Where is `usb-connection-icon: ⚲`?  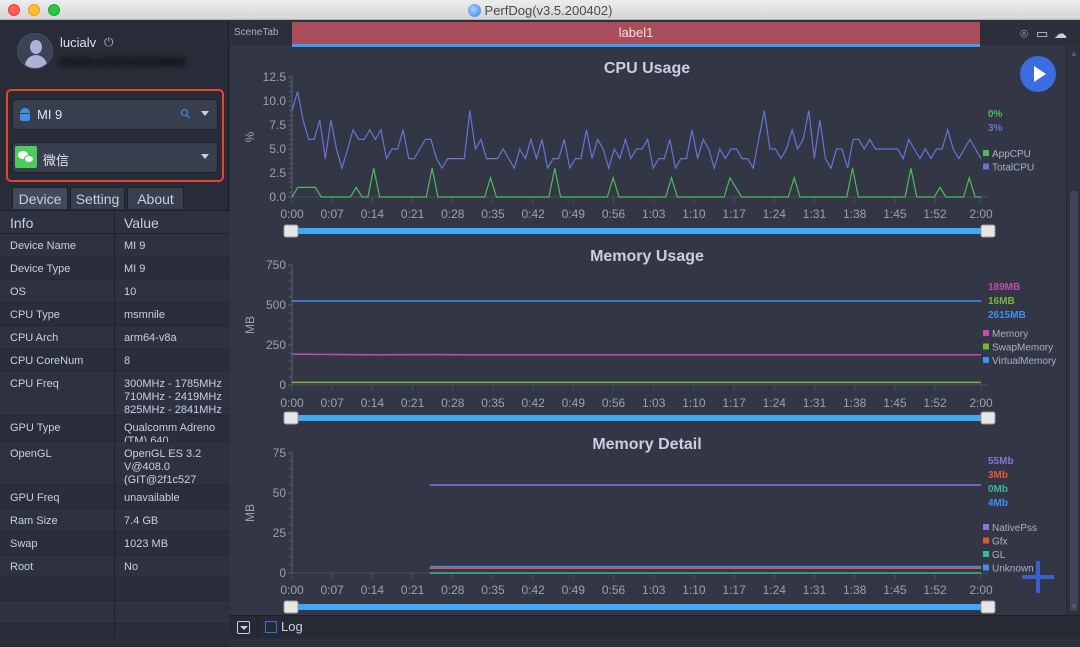
usb-connection-icon: ⚲ is located at coordinates (186, 113).